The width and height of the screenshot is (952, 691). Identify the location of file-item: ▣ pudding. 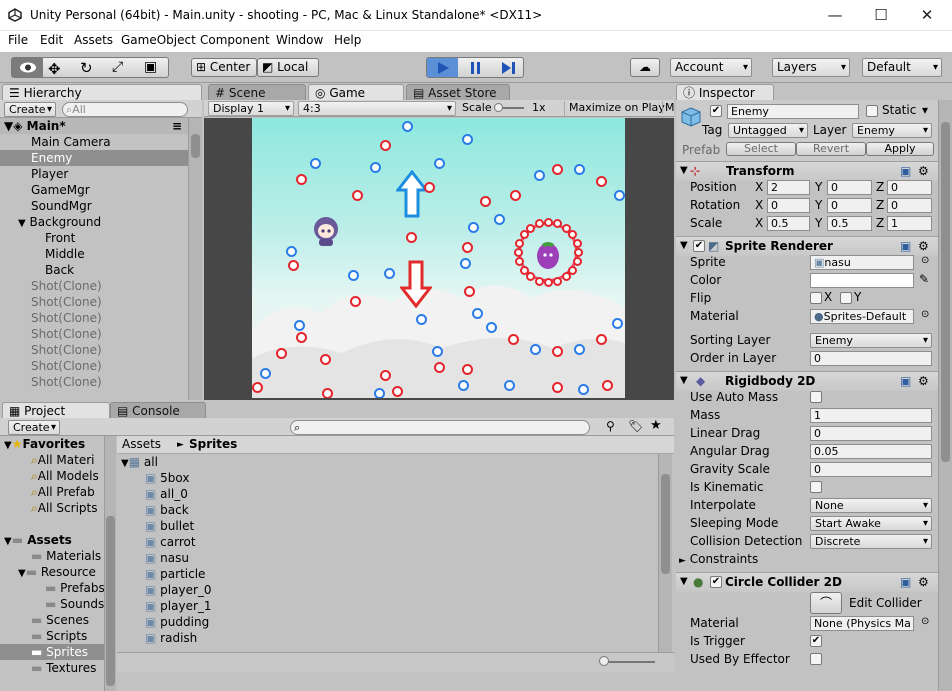
(387, 622).